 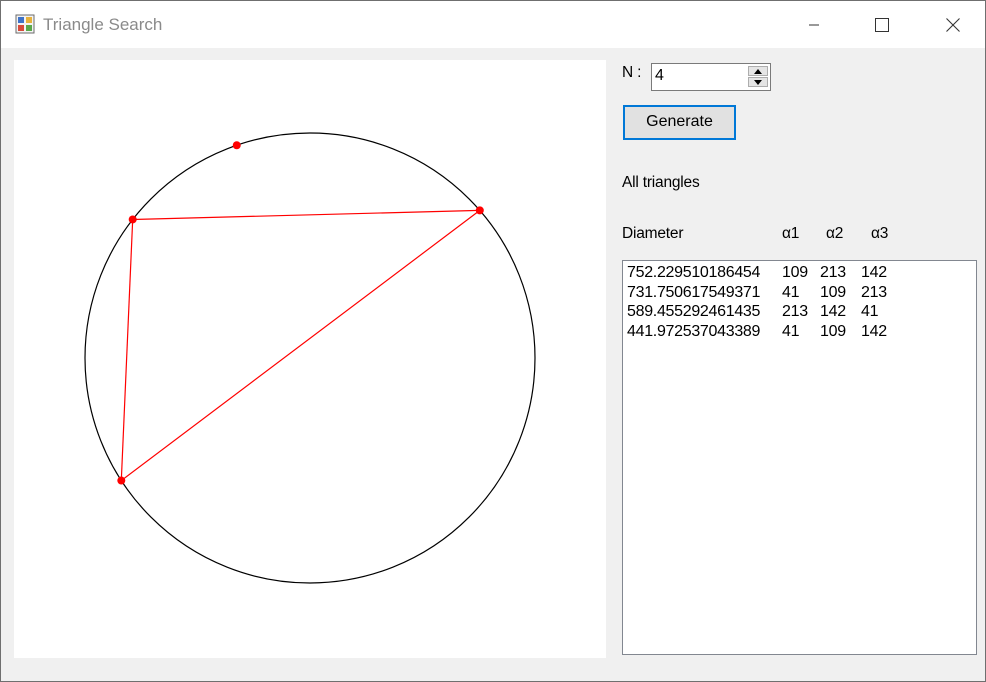 I want to click on header-alpha1: α1, so click(x=791, y=233).